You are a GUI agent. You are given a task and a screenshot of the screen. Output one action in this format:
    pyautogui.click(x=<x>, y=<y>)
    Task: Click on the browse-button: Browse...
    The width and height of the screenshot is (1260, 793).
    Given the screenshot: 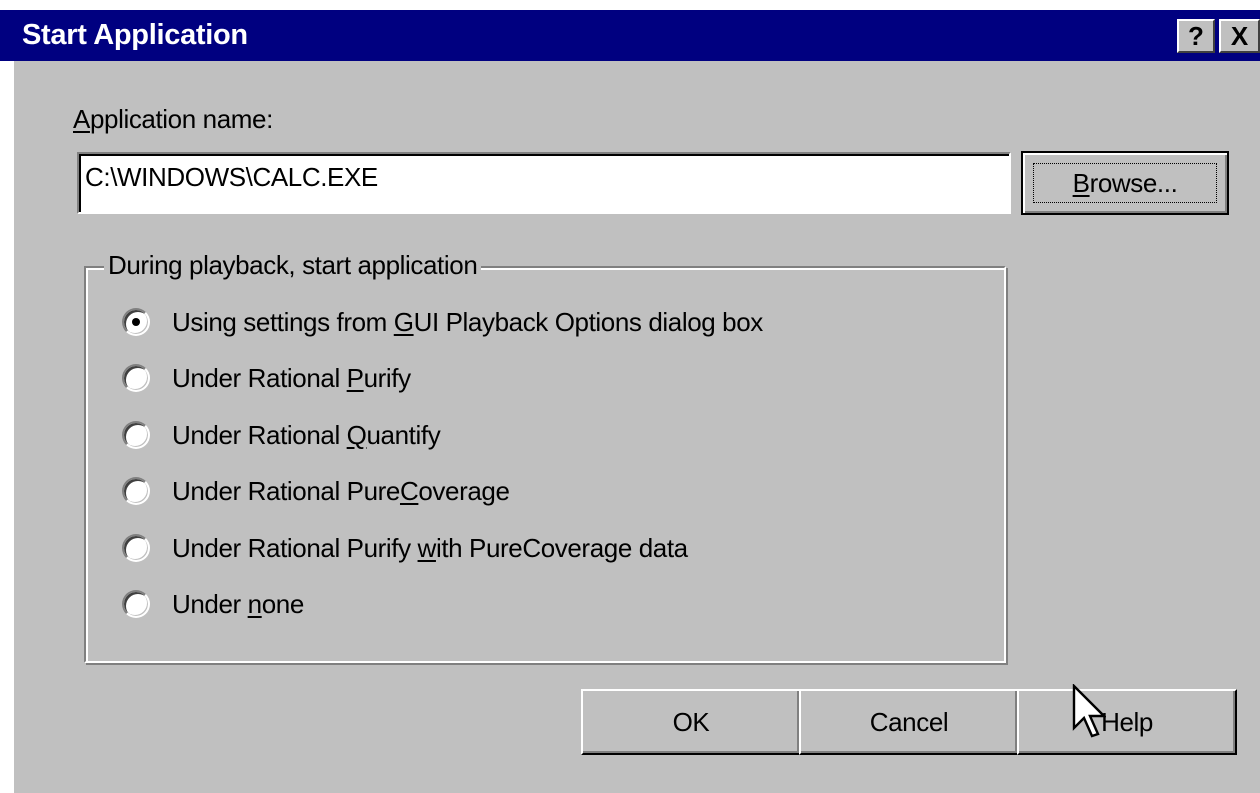 What is the action you would take?
    pyautogui.click(x=1125, y=183)
    